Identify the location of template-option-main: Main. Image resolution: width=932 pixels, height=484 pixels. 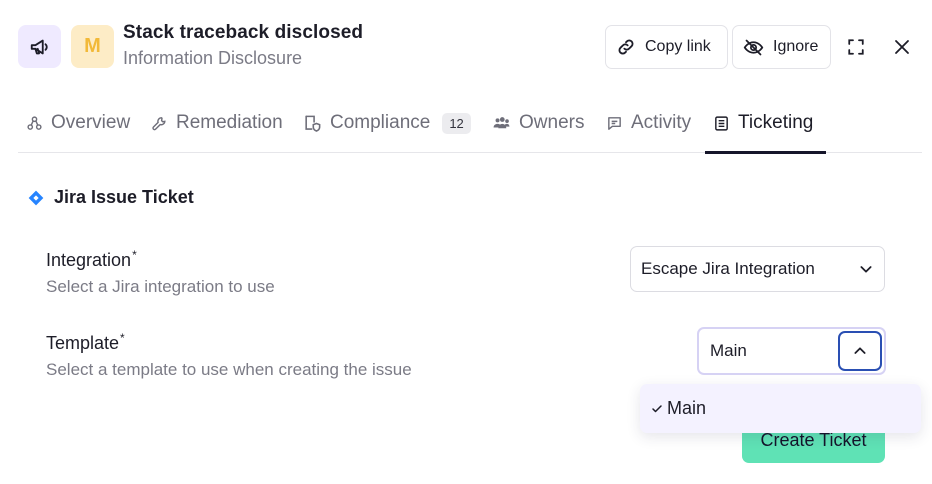
(780, 408).